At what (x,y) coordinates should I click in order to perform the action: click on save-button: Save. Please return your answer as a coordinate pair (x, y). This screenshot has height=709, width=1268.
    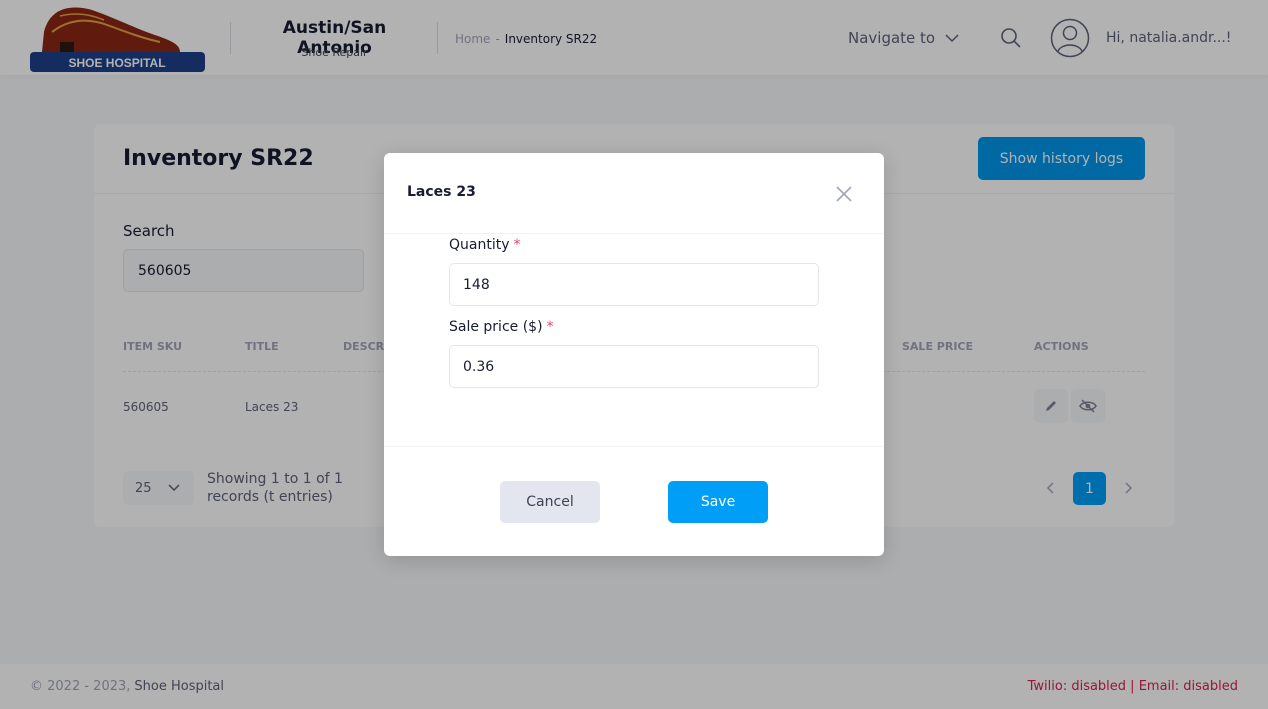
    Looking at the image, I should click on (718, 502).